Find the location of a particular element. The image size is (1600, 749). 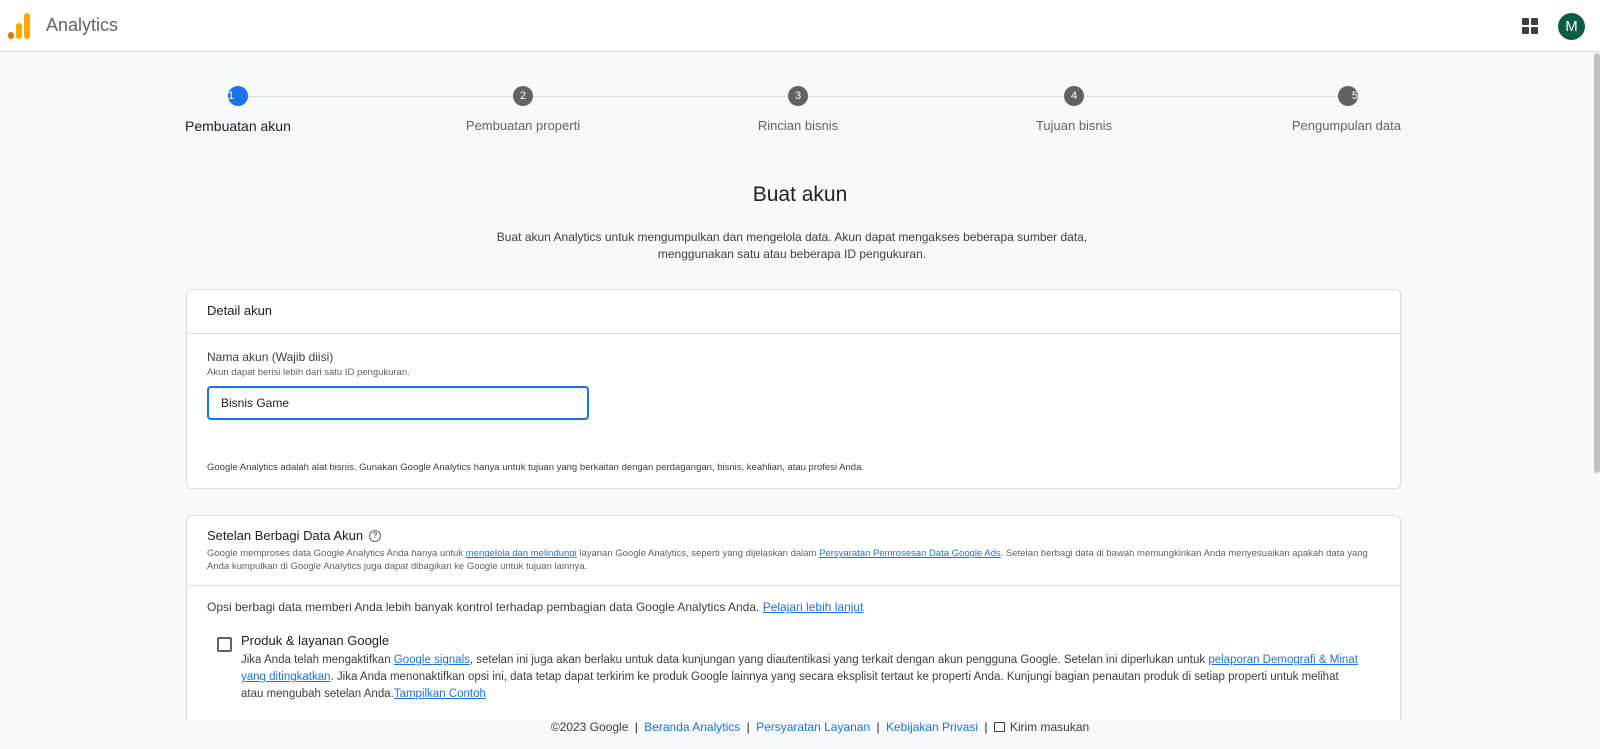

help-circle-icon: ? is located at coordinates (375, 535).